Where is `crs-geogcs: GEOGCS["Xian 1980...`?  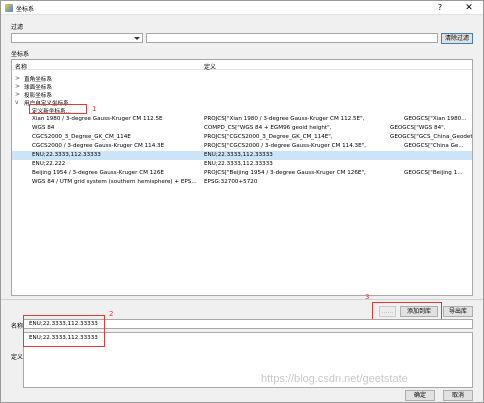 crs-geogcs: GEOGCS["Xian 1980... is located at coordinates (435, 119).